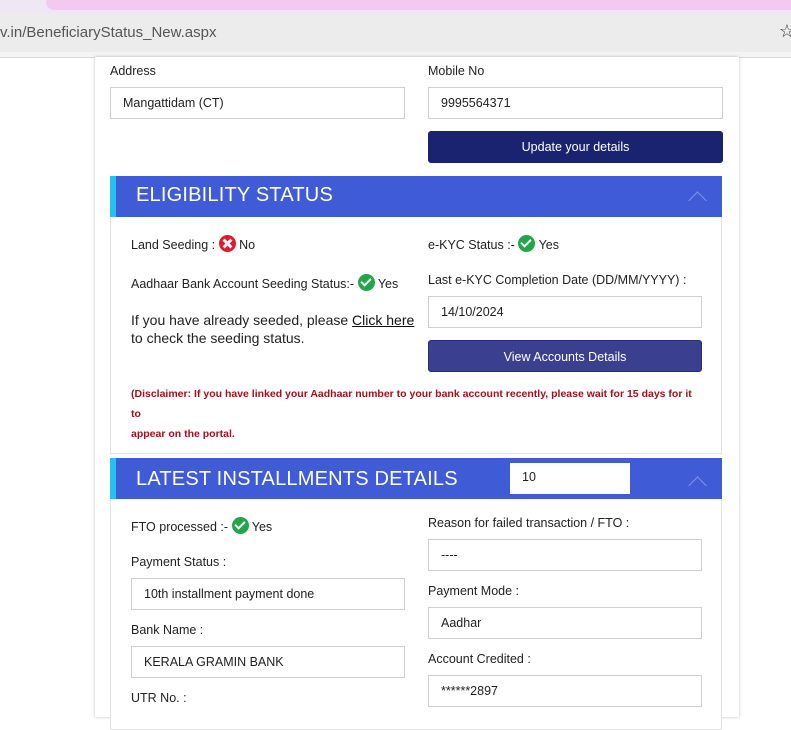  Describe the element at coordinates (575, 103) in the screenshot. I see `mobile-field: 9995564371` at that location.